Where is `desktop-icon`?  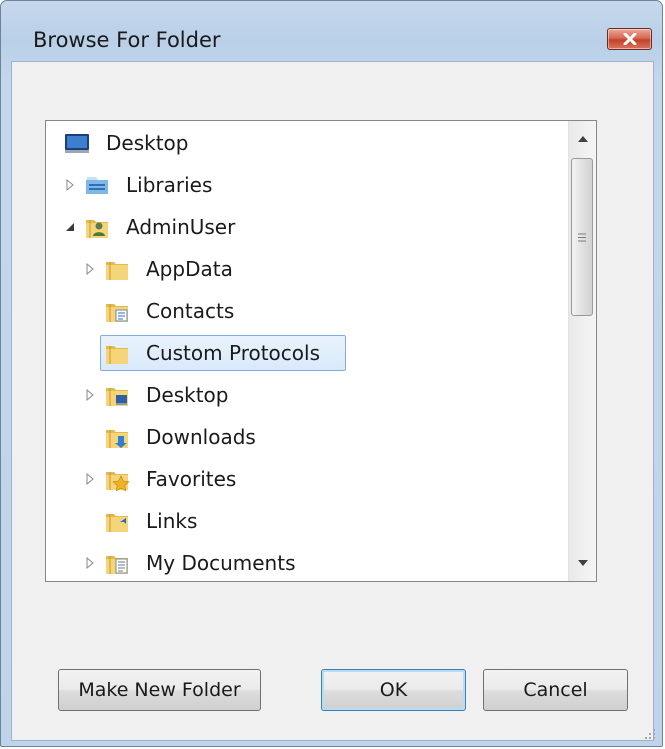 desktop-icon is located at coordinates (77, 143).